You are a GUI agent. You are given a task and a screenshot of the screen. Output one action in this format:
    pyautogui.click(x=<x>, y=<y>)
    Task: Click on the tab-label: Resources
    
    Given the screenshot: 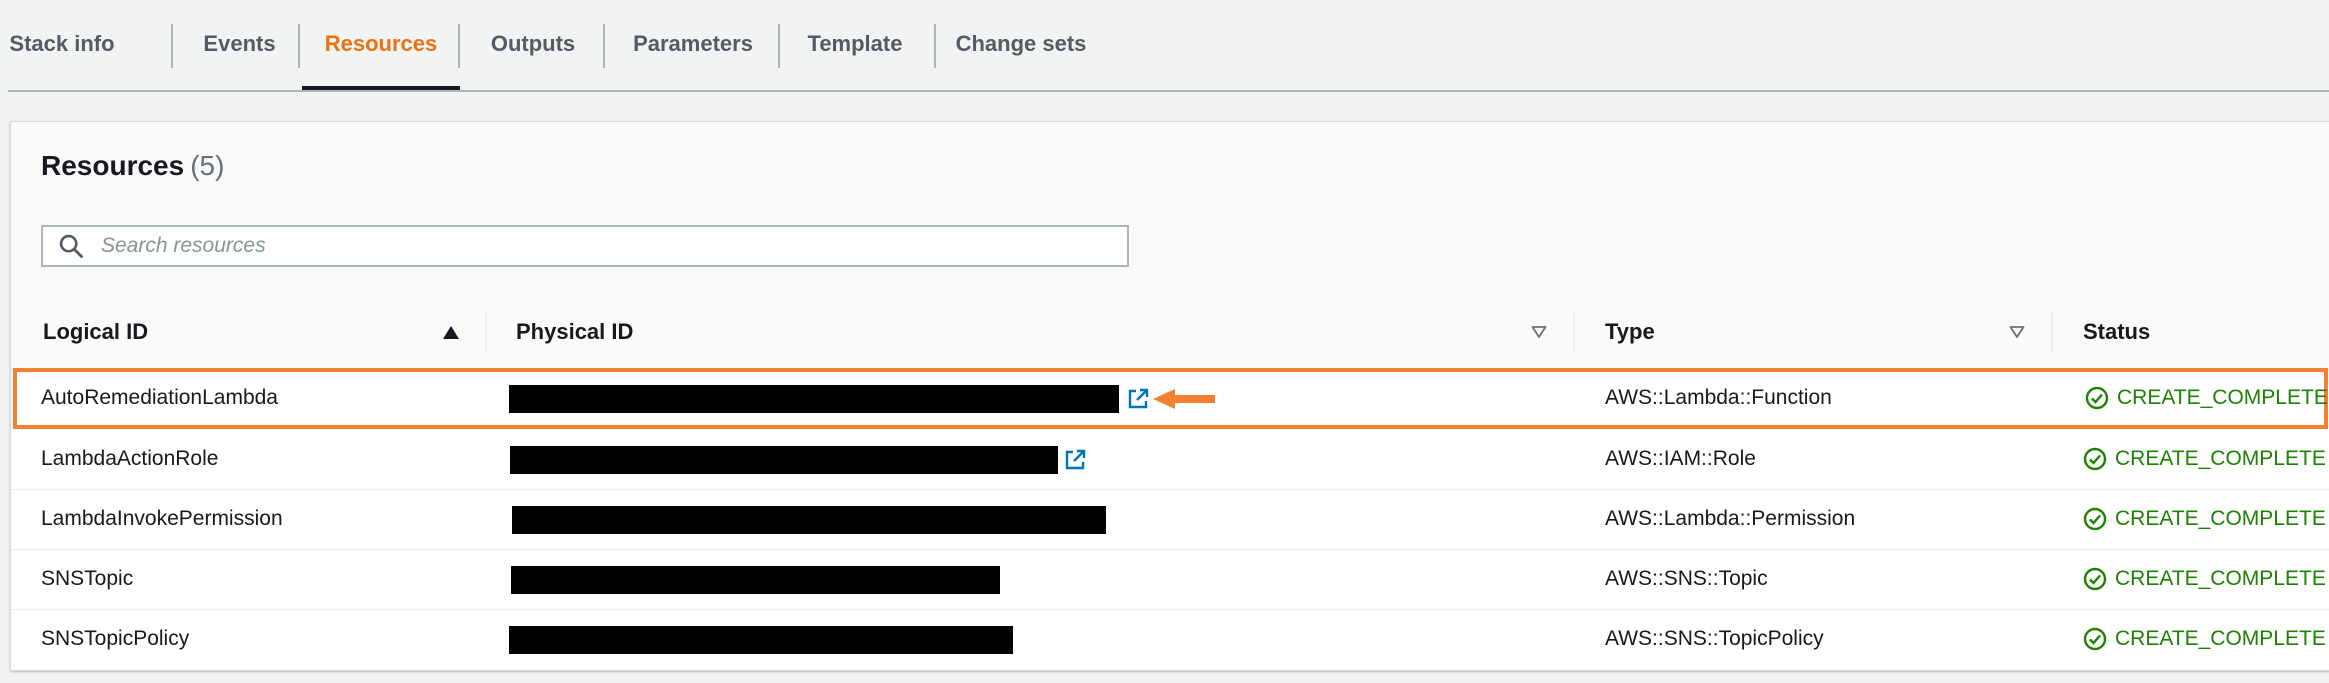 What is the action you would take?
    pyautogui.click(x=381, y=43)
    